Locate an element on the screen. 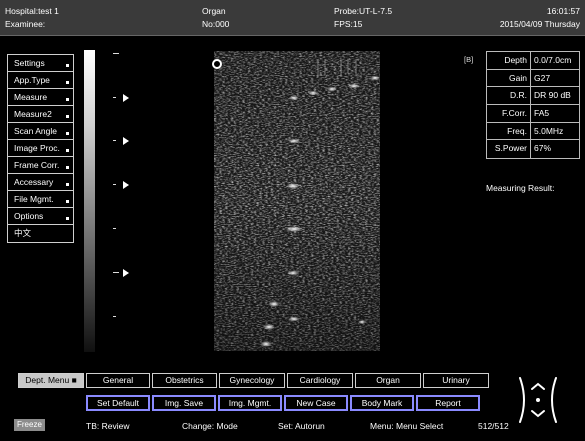  menu-item-label: 中文 is located at coordinates (23, 233).